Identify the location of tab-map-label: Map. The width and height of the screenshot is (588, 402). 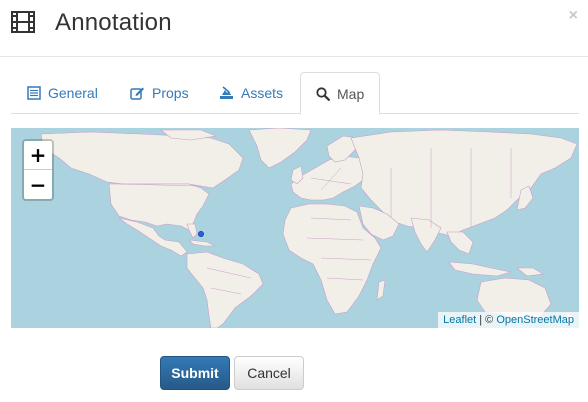
(351, 93).